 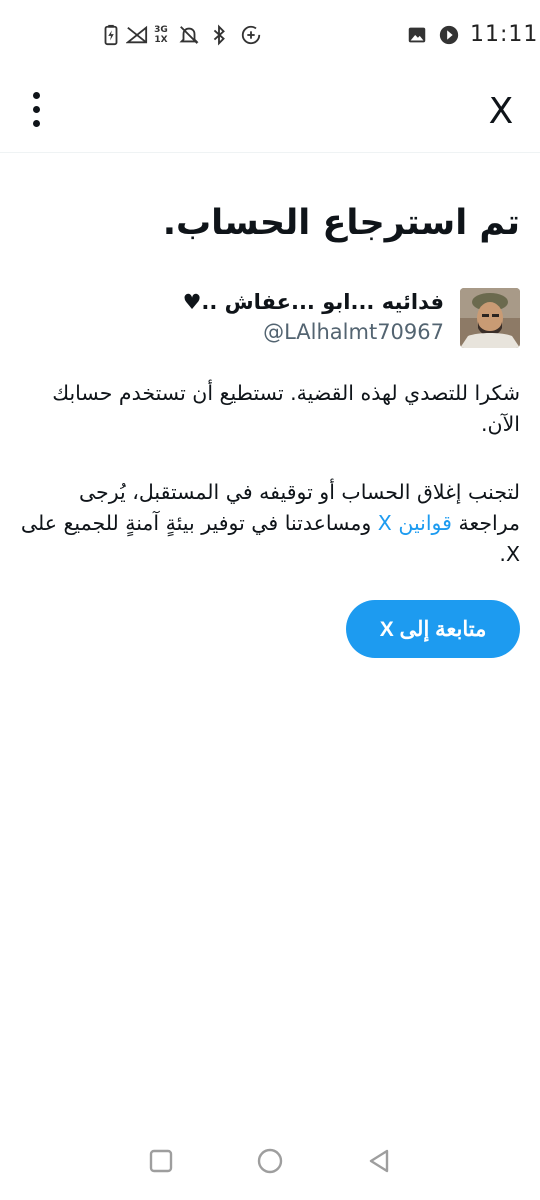 What do you see at coordinates (341, 223) in the screenshot?
I see `page-title: تم استرجاع الحساب.` at bounding box center [341, 223].